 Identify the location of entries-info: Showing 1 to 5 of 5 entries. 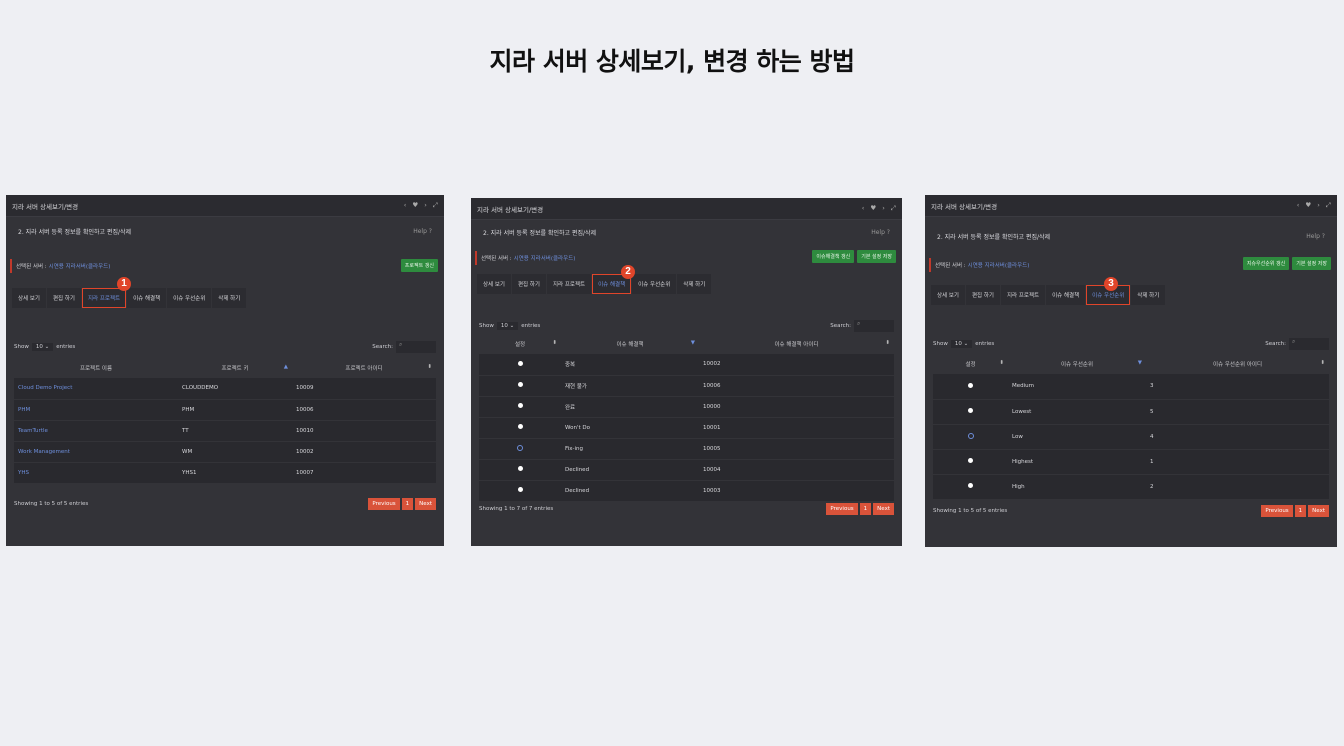
(51, 504).